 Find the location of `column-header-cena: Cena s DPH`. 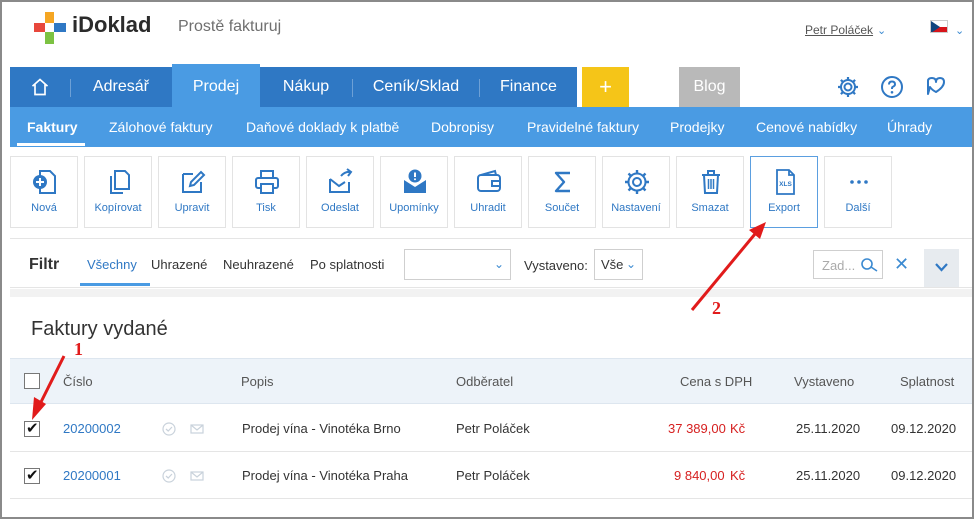

column-header-cena: Cena s DPH is located at coordinates (716, 381).